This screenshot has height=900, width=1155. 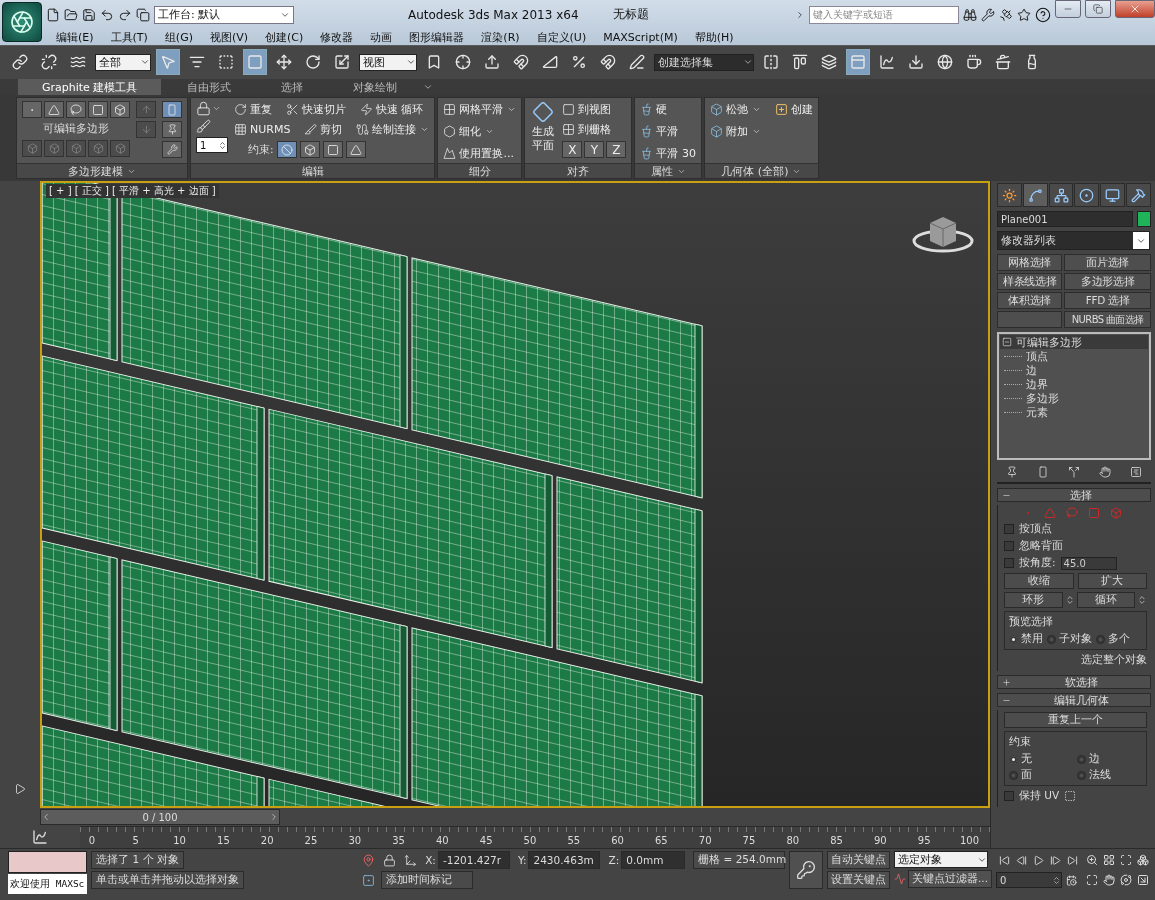 I want to click on target-icon, so click(x=1087, y=195).